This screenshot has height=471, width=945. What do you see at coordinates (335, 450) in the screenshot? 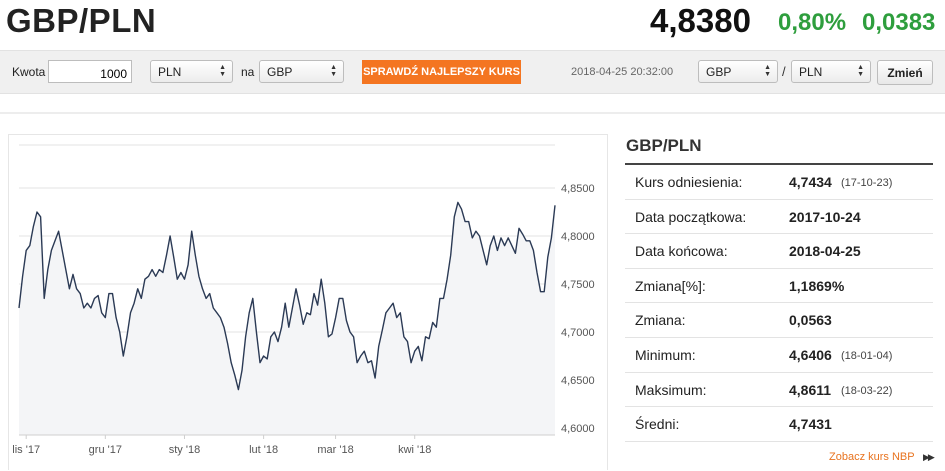
I see `x-tick-label: mar '18` at bounding box center [335, 450].